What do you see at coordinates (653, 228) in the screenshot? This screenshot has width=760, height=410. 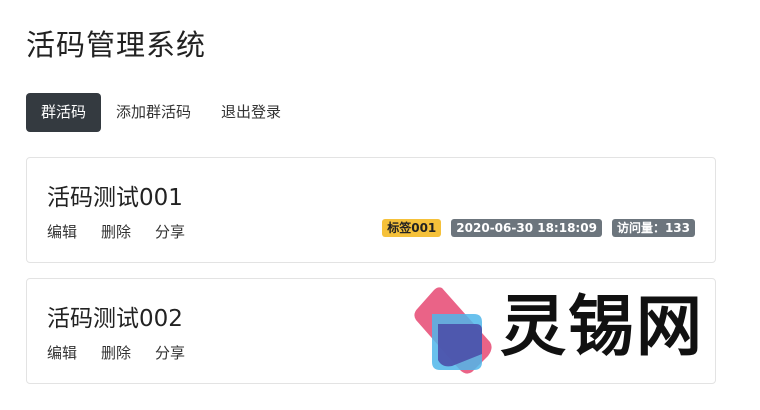 I see `visits-badge: 访问量：133` at bounding box center [653, 228].